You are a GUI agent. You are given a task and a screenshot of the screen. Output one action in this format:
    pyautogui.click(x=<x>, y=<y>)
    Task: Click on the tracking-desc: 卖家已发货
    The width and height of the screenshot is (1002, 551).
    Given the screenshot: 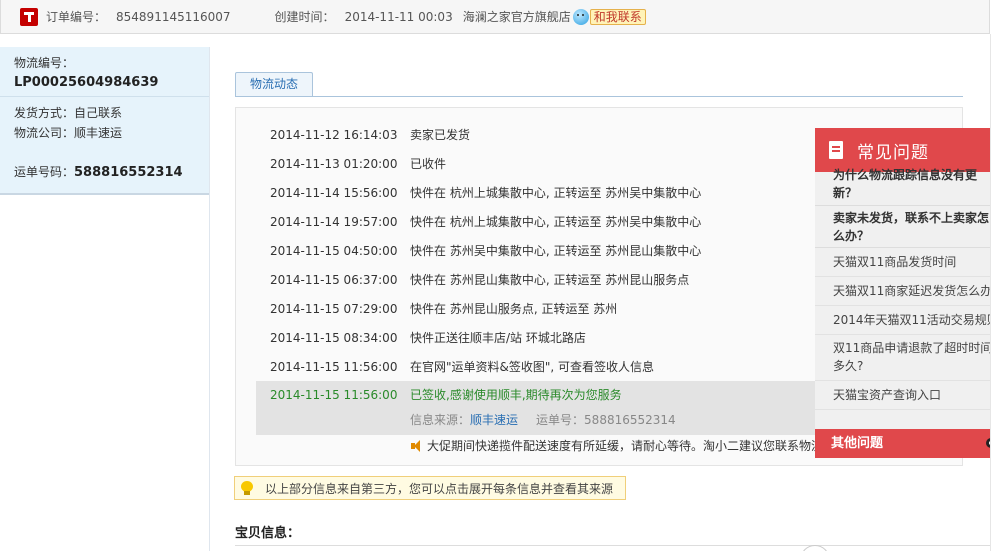 What is the action you would take?
    pyautogui.click(x=440, y=135)
    